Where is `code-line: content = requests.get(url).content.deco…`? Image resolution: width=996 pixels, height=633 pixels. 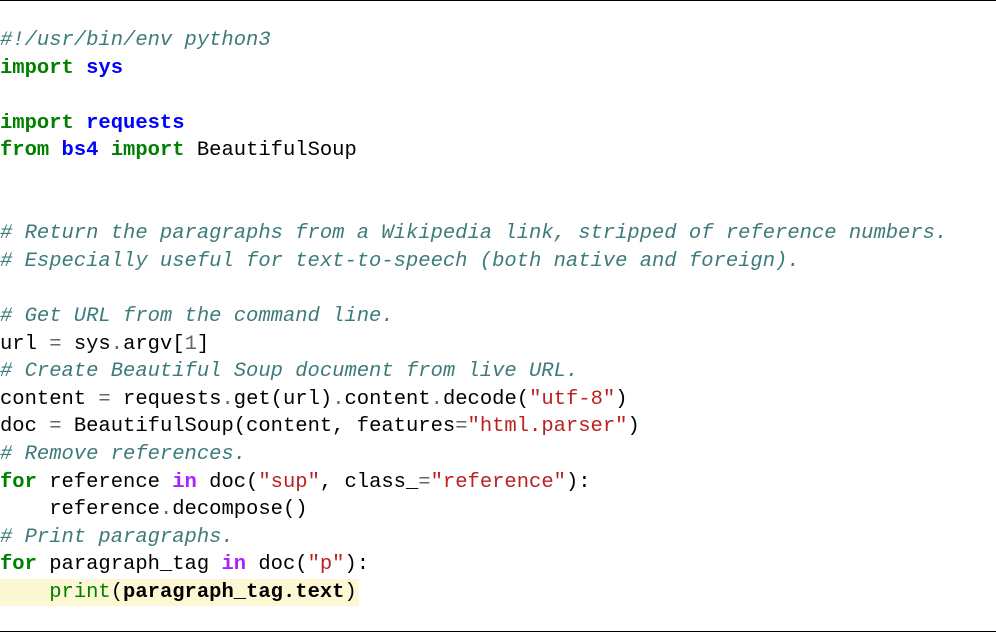 code-line: content = requests.get(url).content.deco… is located at coordinates (498, 400).